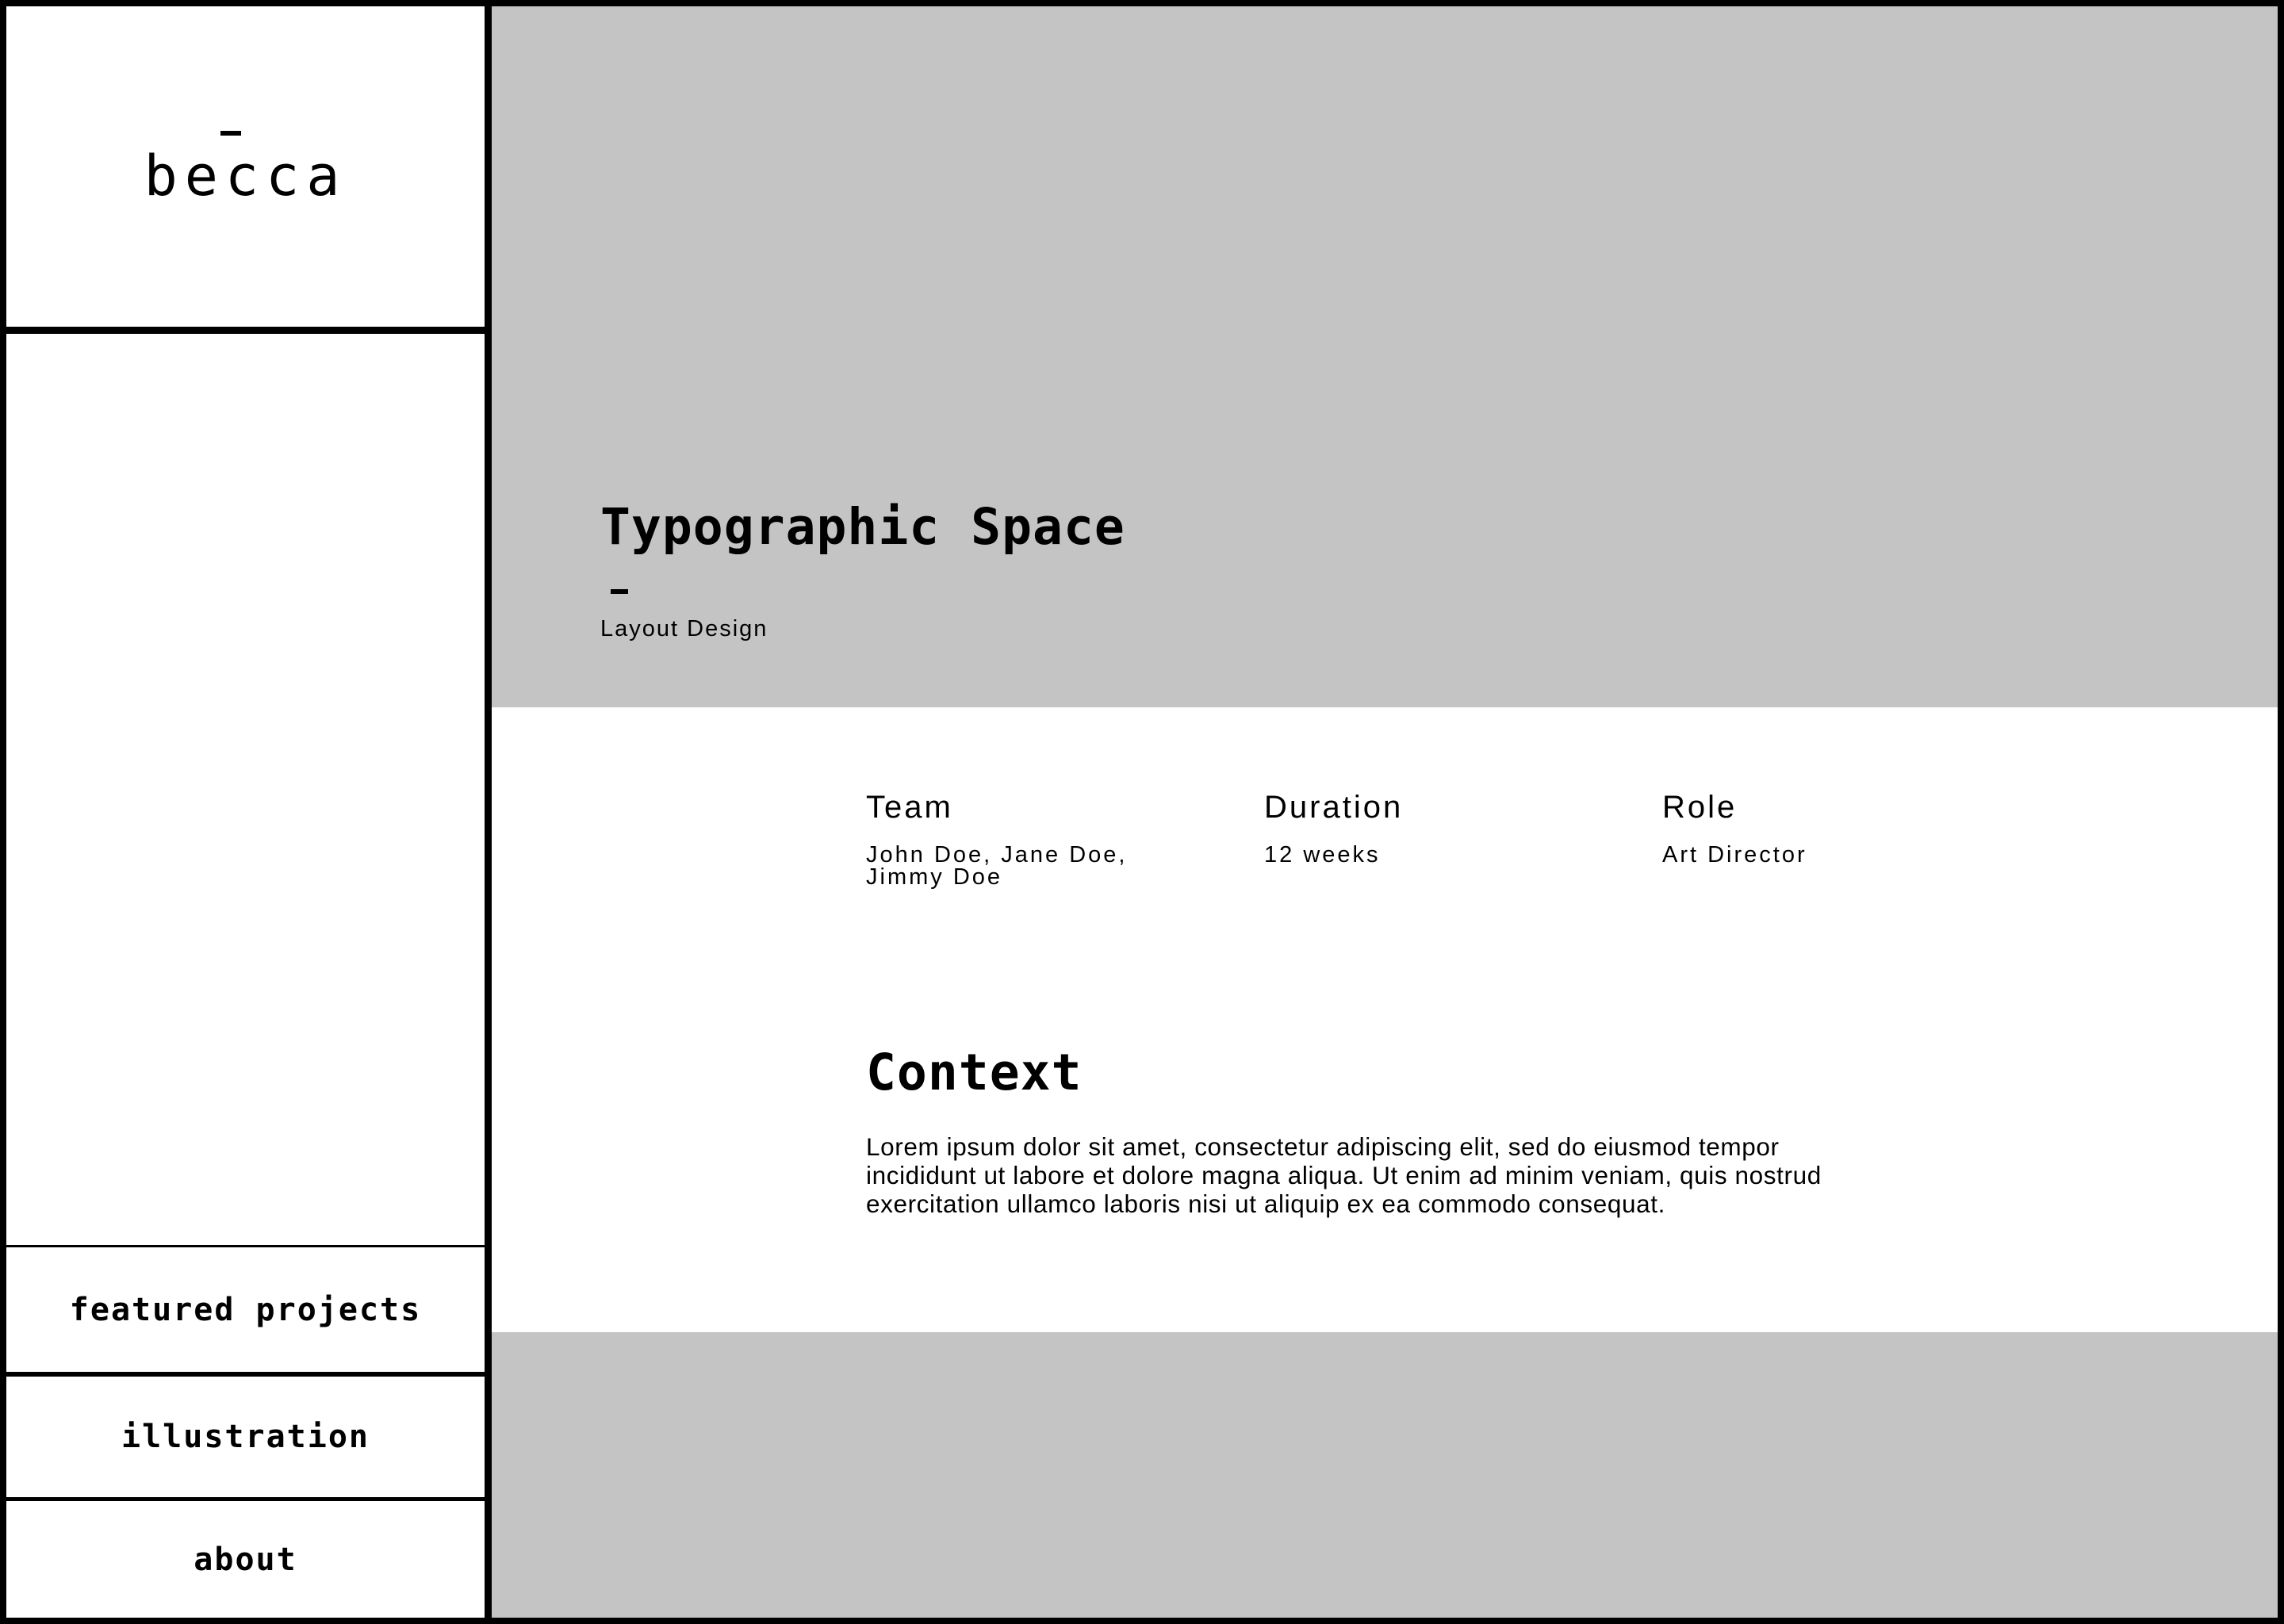 This screenshot has height=1624, width=2284. I want to click on logo-macron-mark, so click(230, 133).